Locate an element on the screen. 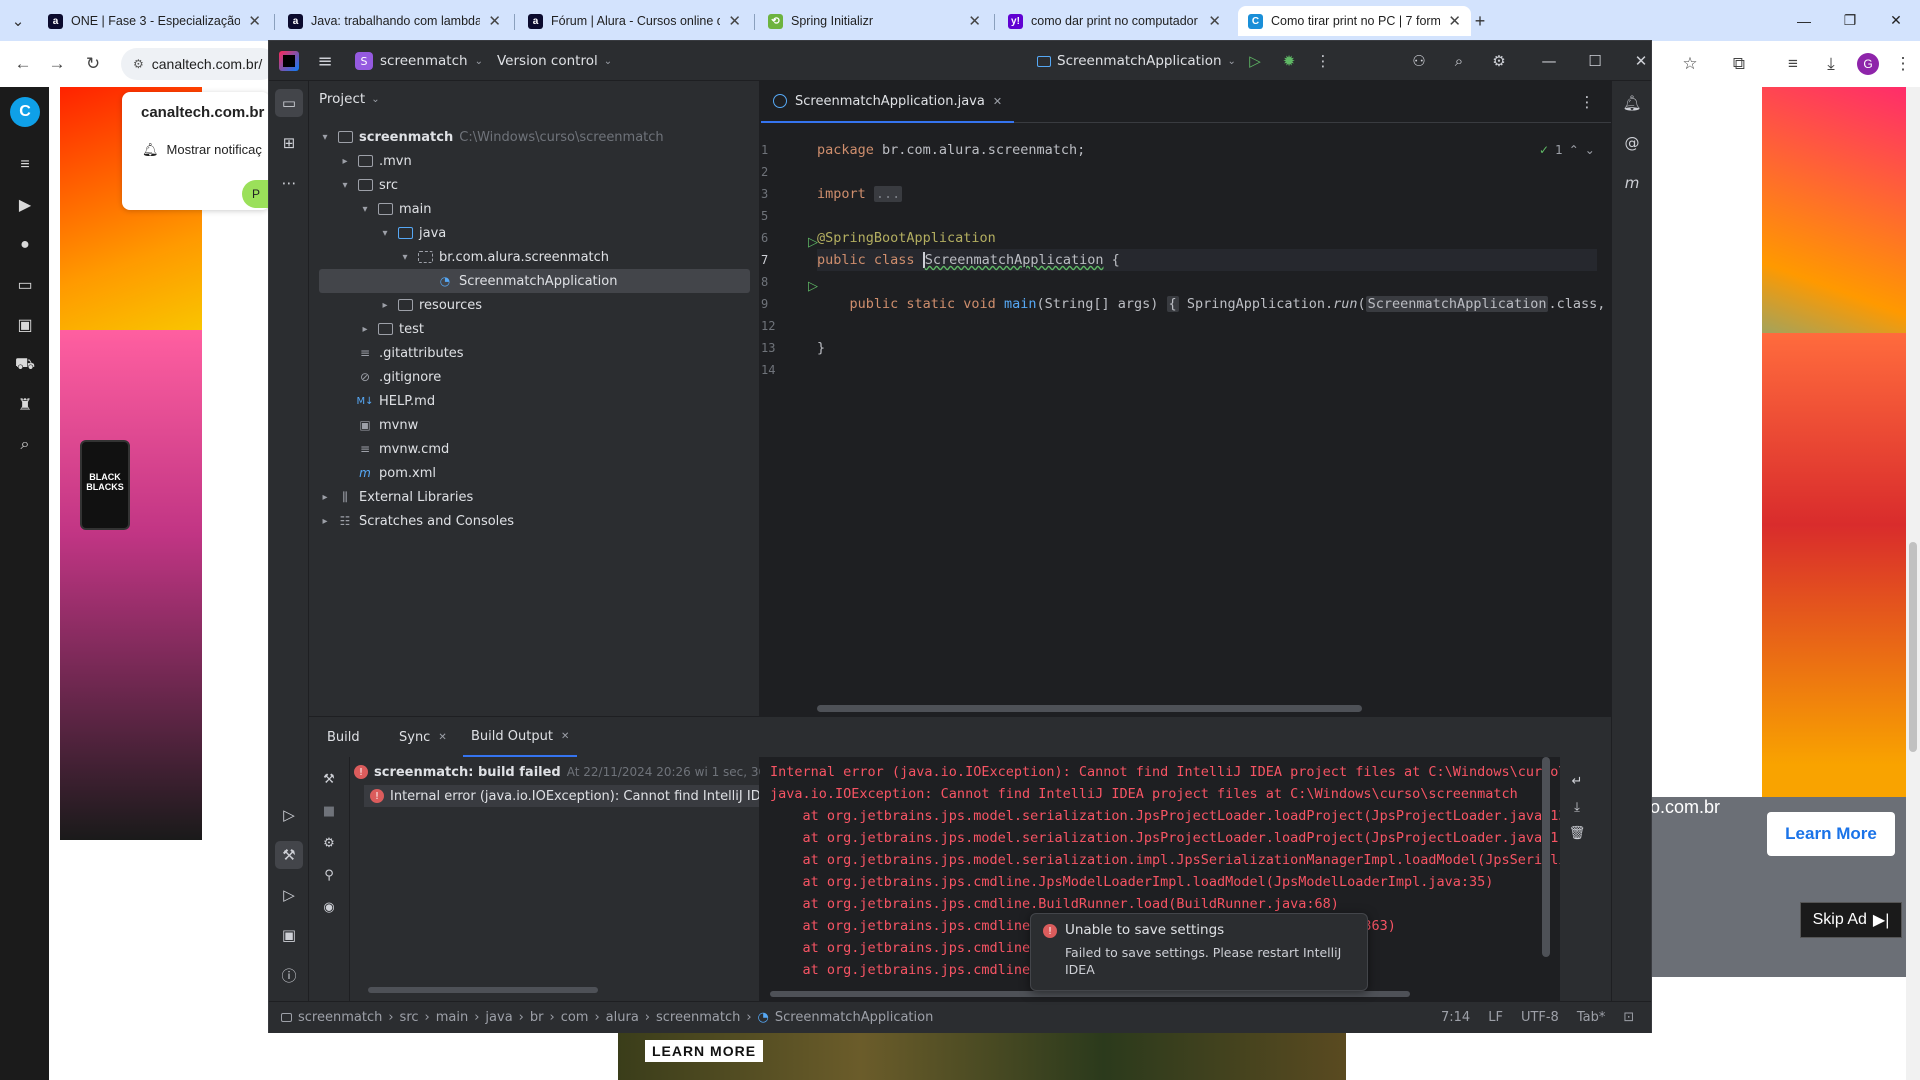 The image size is (1920, 1080). build-settings-icon: ⚙ is located at coordinates (329, 843).